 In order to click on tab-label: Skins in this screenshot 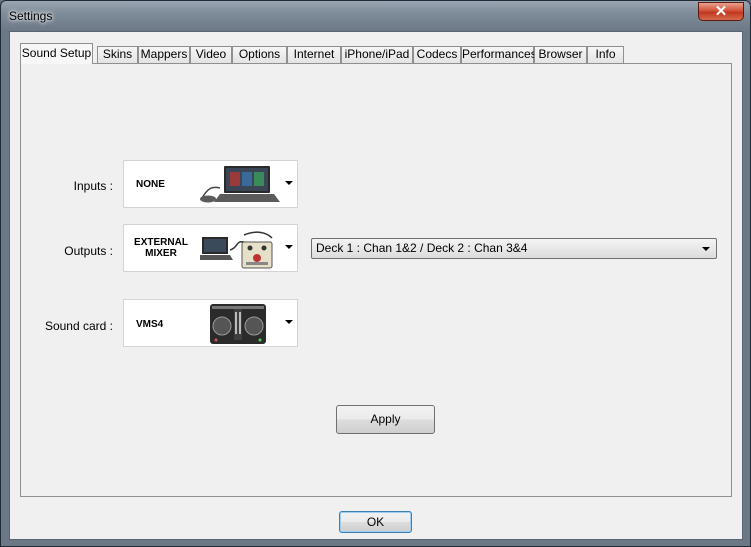, I will do `click(117, 54)`.